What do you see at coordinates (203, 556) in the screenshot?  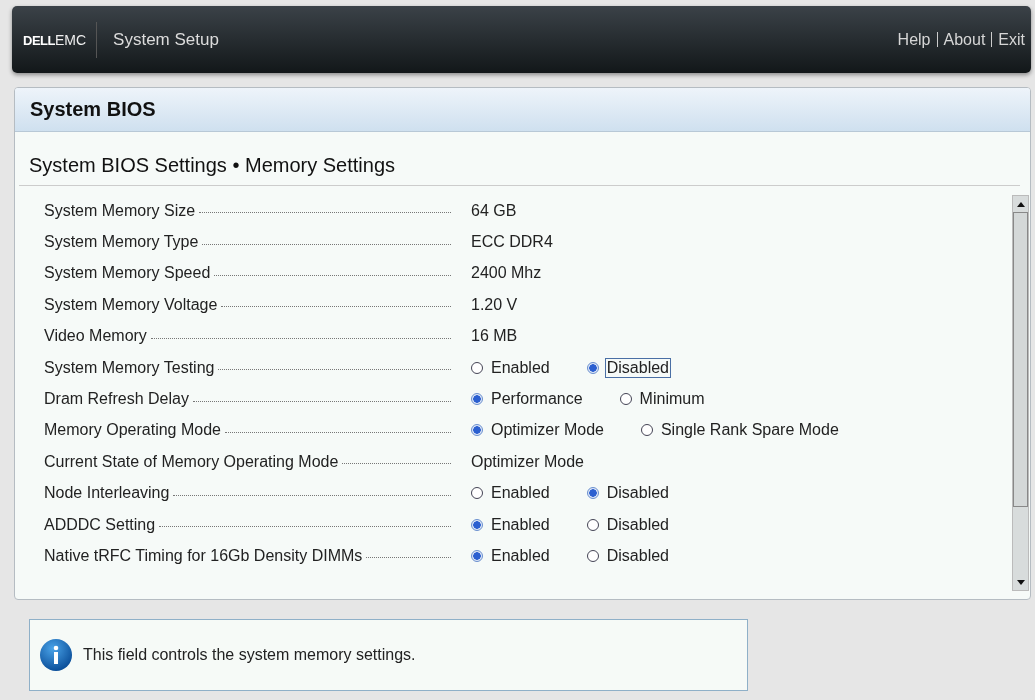 I see `setting-label: Native tRFC Timing for 16Gb Density DIMMs` at bounding box center [203, 556].